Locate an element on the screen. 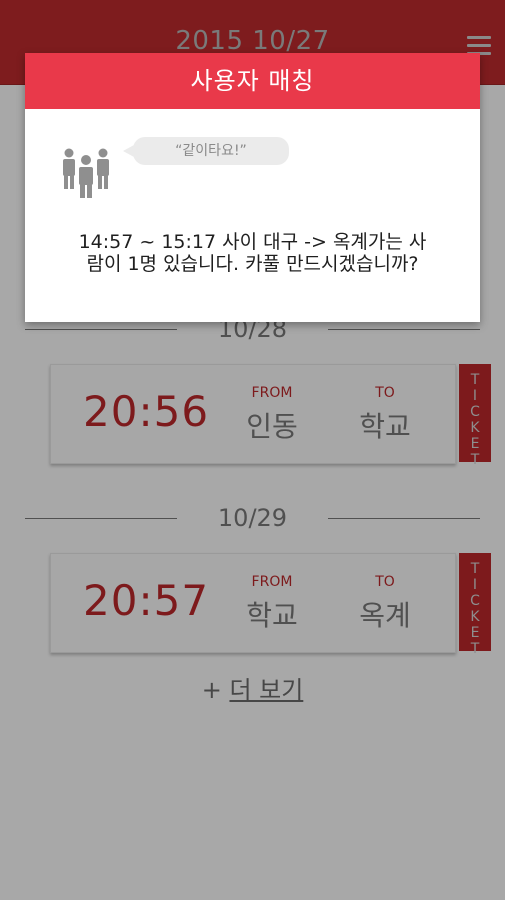 Image resolution: width=505 pixels, height=900 pixels. from-column: FROM 학교 is located at coordinates (272, 604).